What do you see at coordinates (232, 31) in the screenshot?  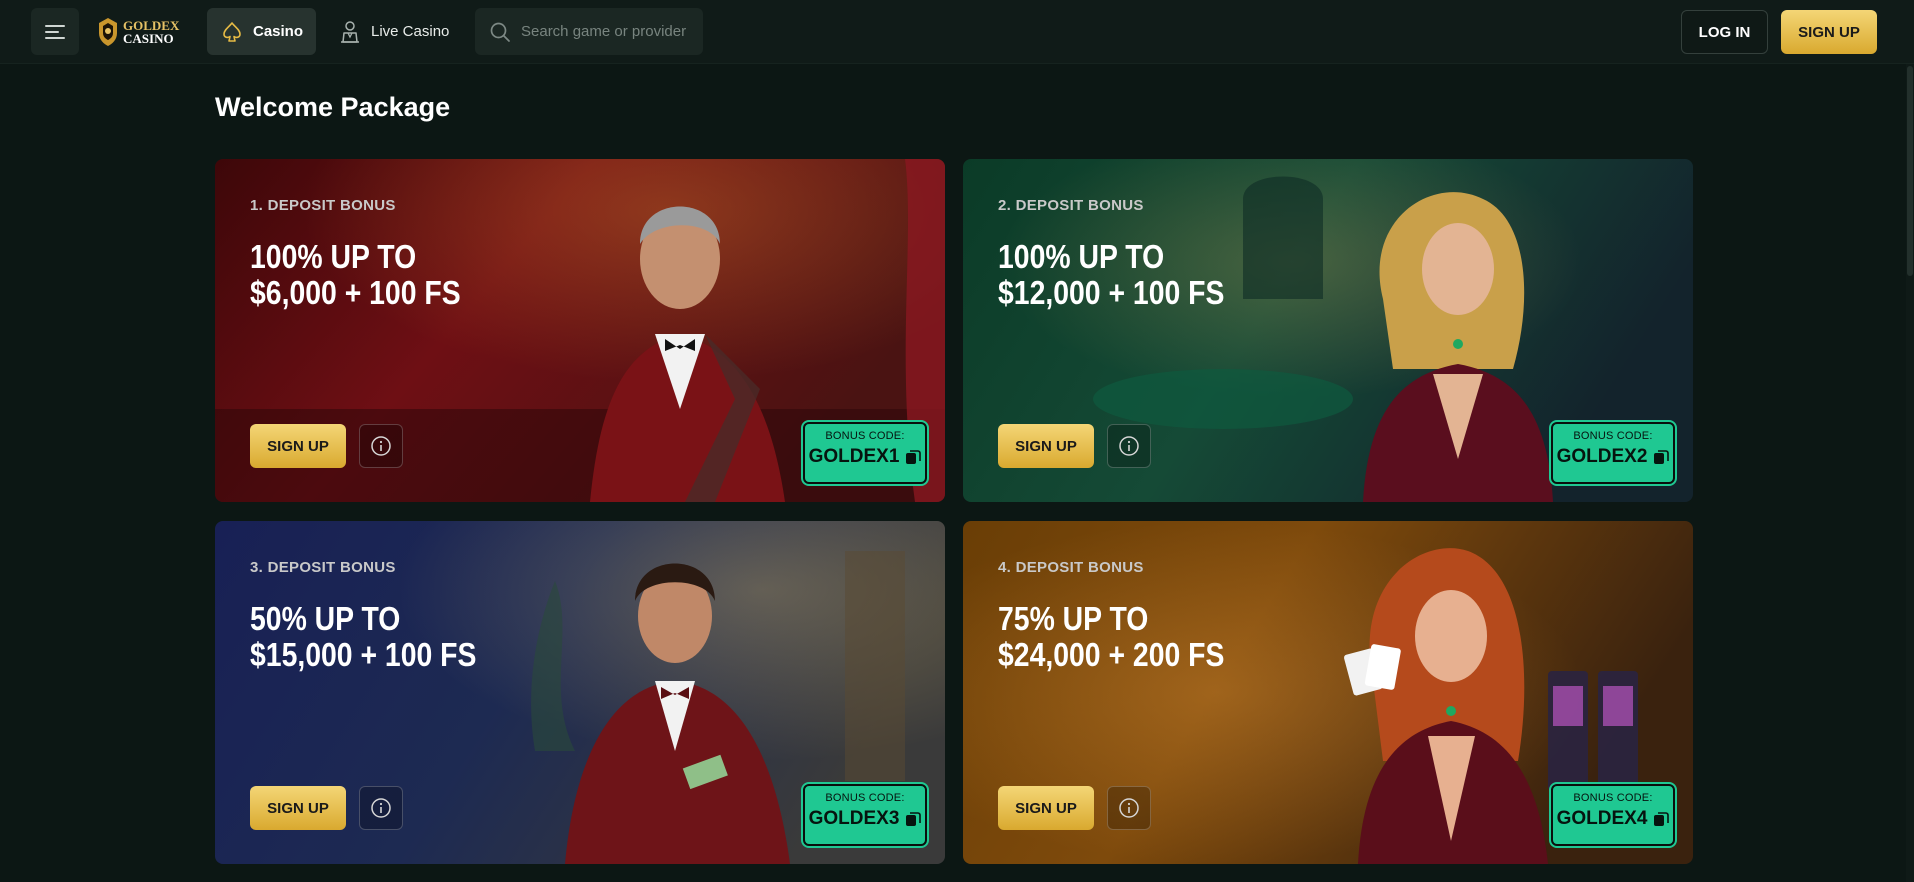 I see `spade-icon` at bounding box center [232, 31].